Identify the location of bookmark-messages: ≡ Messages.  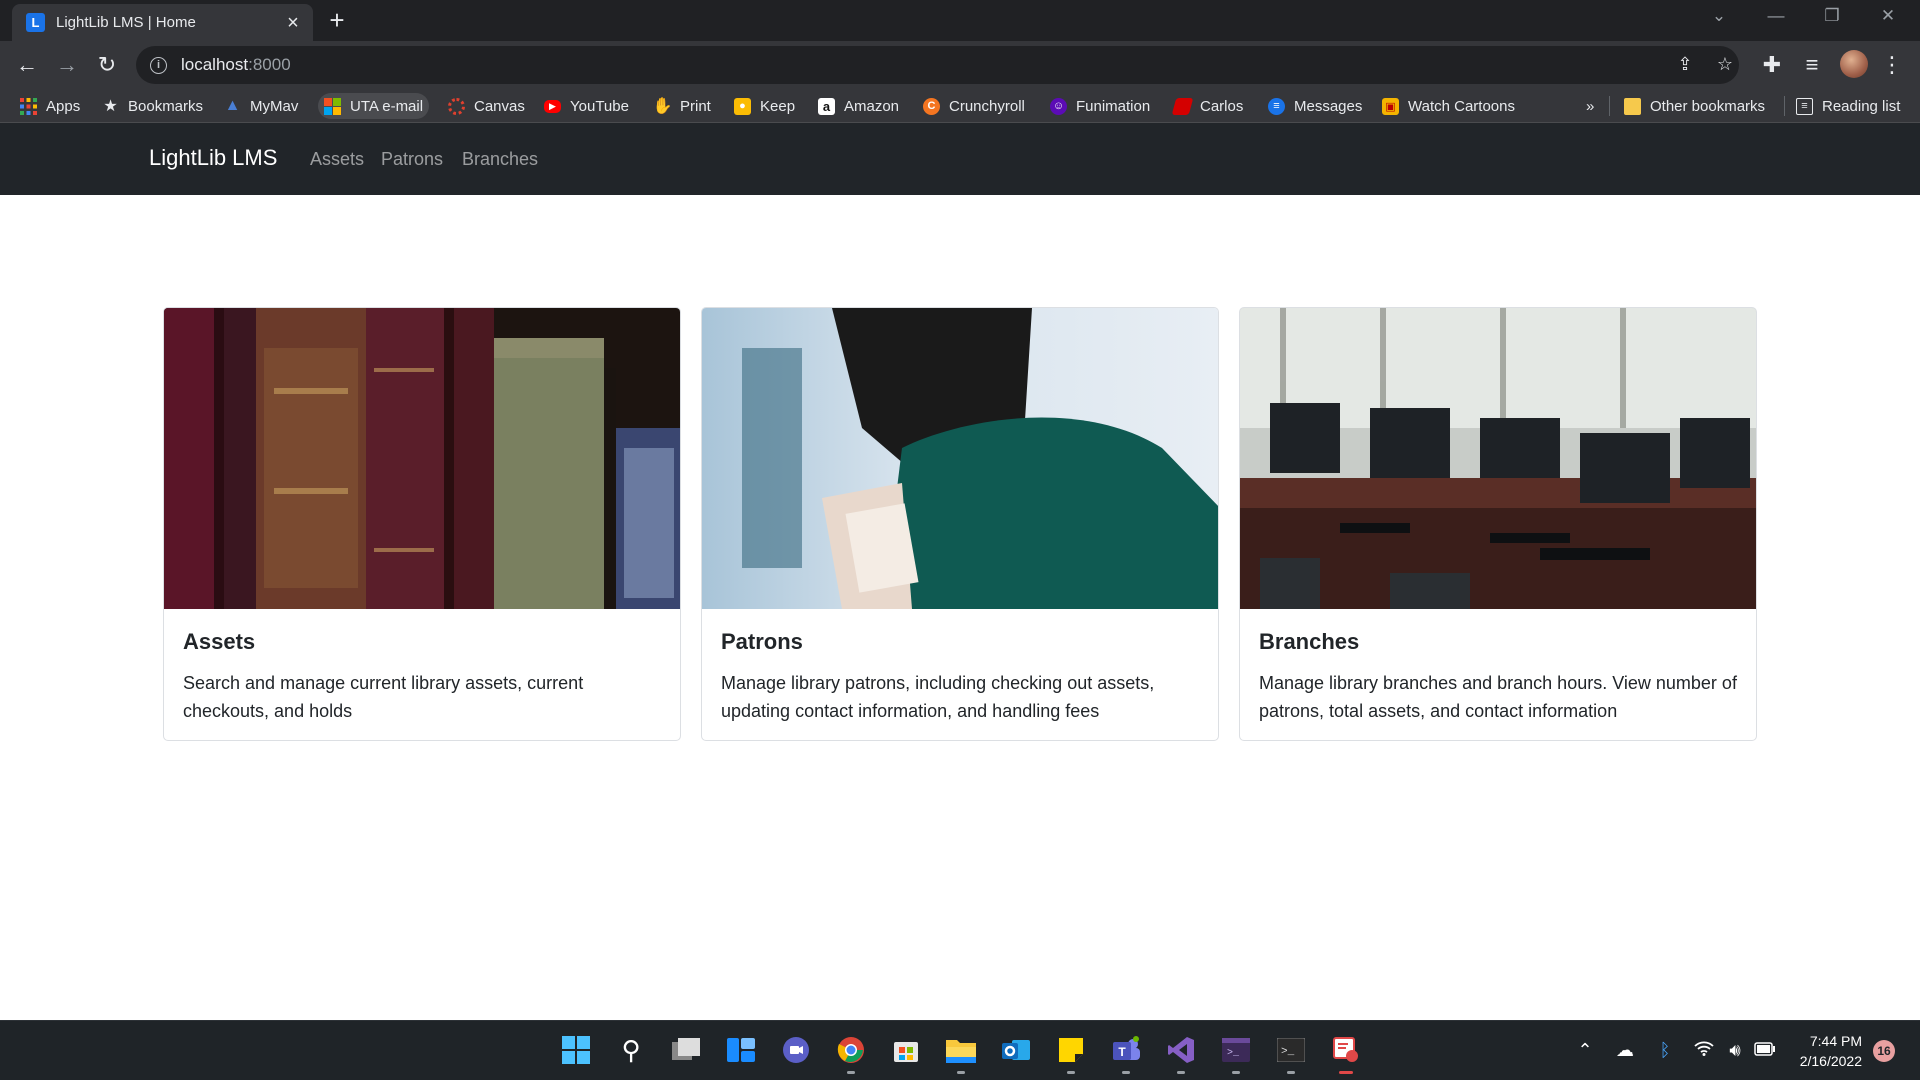
(1315, 106).